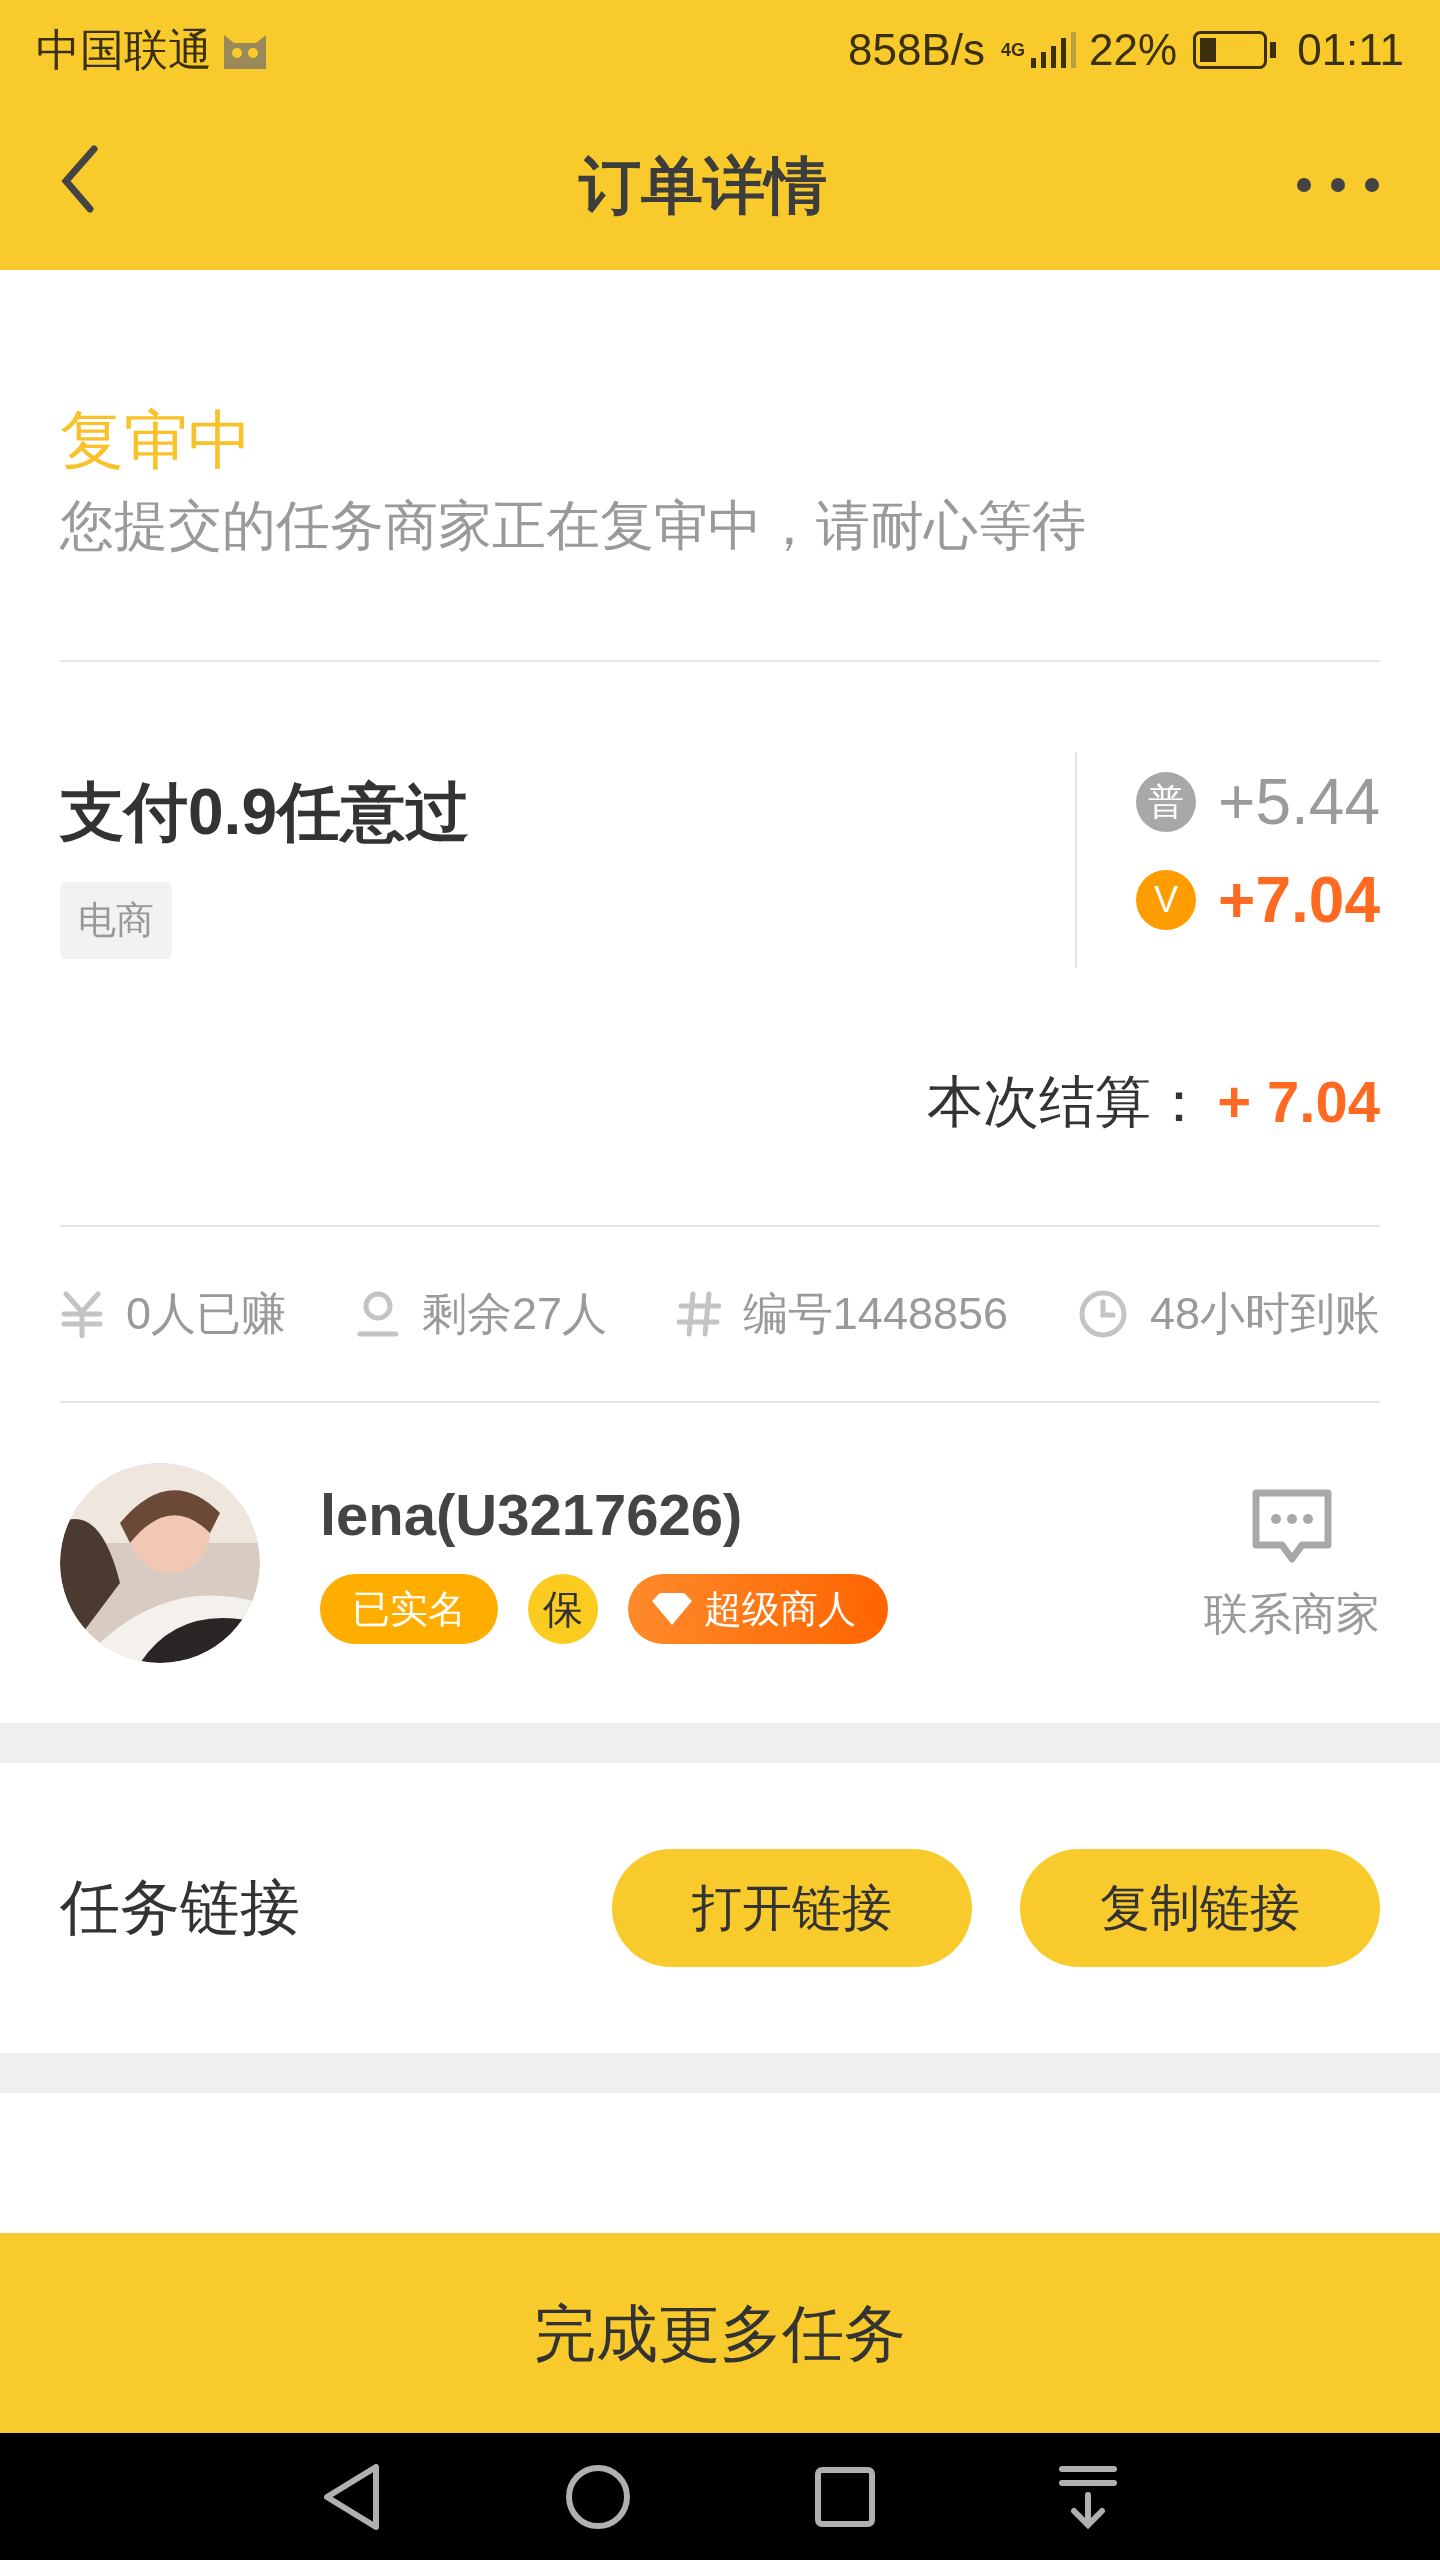 The width and height of the screenshot is (1440, 2560). Describe the element at coordinates (1013, 50) in the screenshot. I see `network-type: 4G` at that location.